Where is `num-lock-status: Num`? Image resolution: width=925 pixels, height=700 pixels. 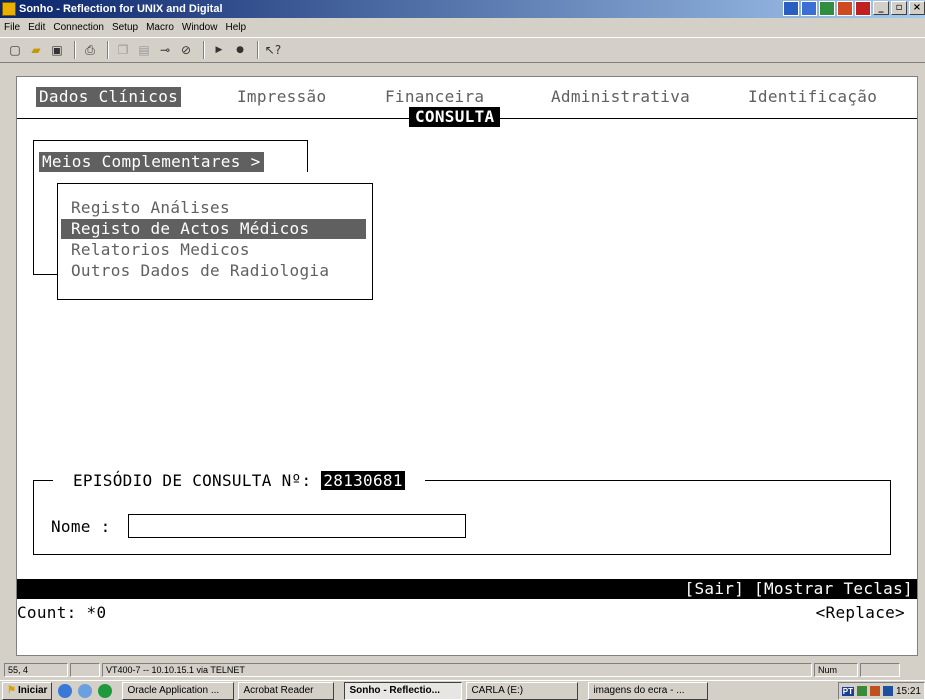
num-lock-status: Num is located at coordinates (836, 670).